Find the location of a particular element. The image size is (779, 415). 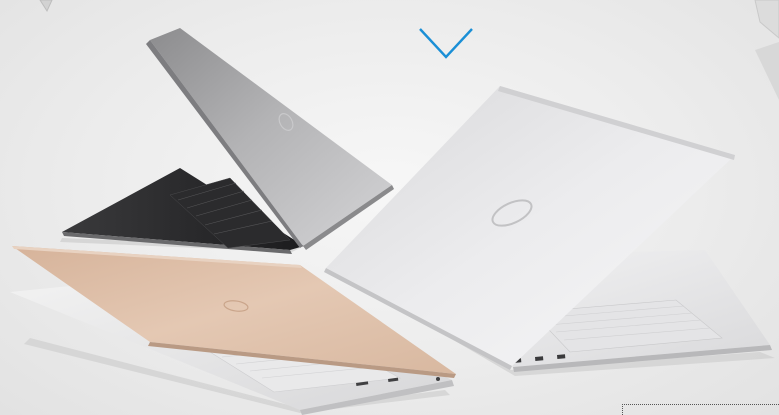

focus-outline is located at coordinates (700, 409).